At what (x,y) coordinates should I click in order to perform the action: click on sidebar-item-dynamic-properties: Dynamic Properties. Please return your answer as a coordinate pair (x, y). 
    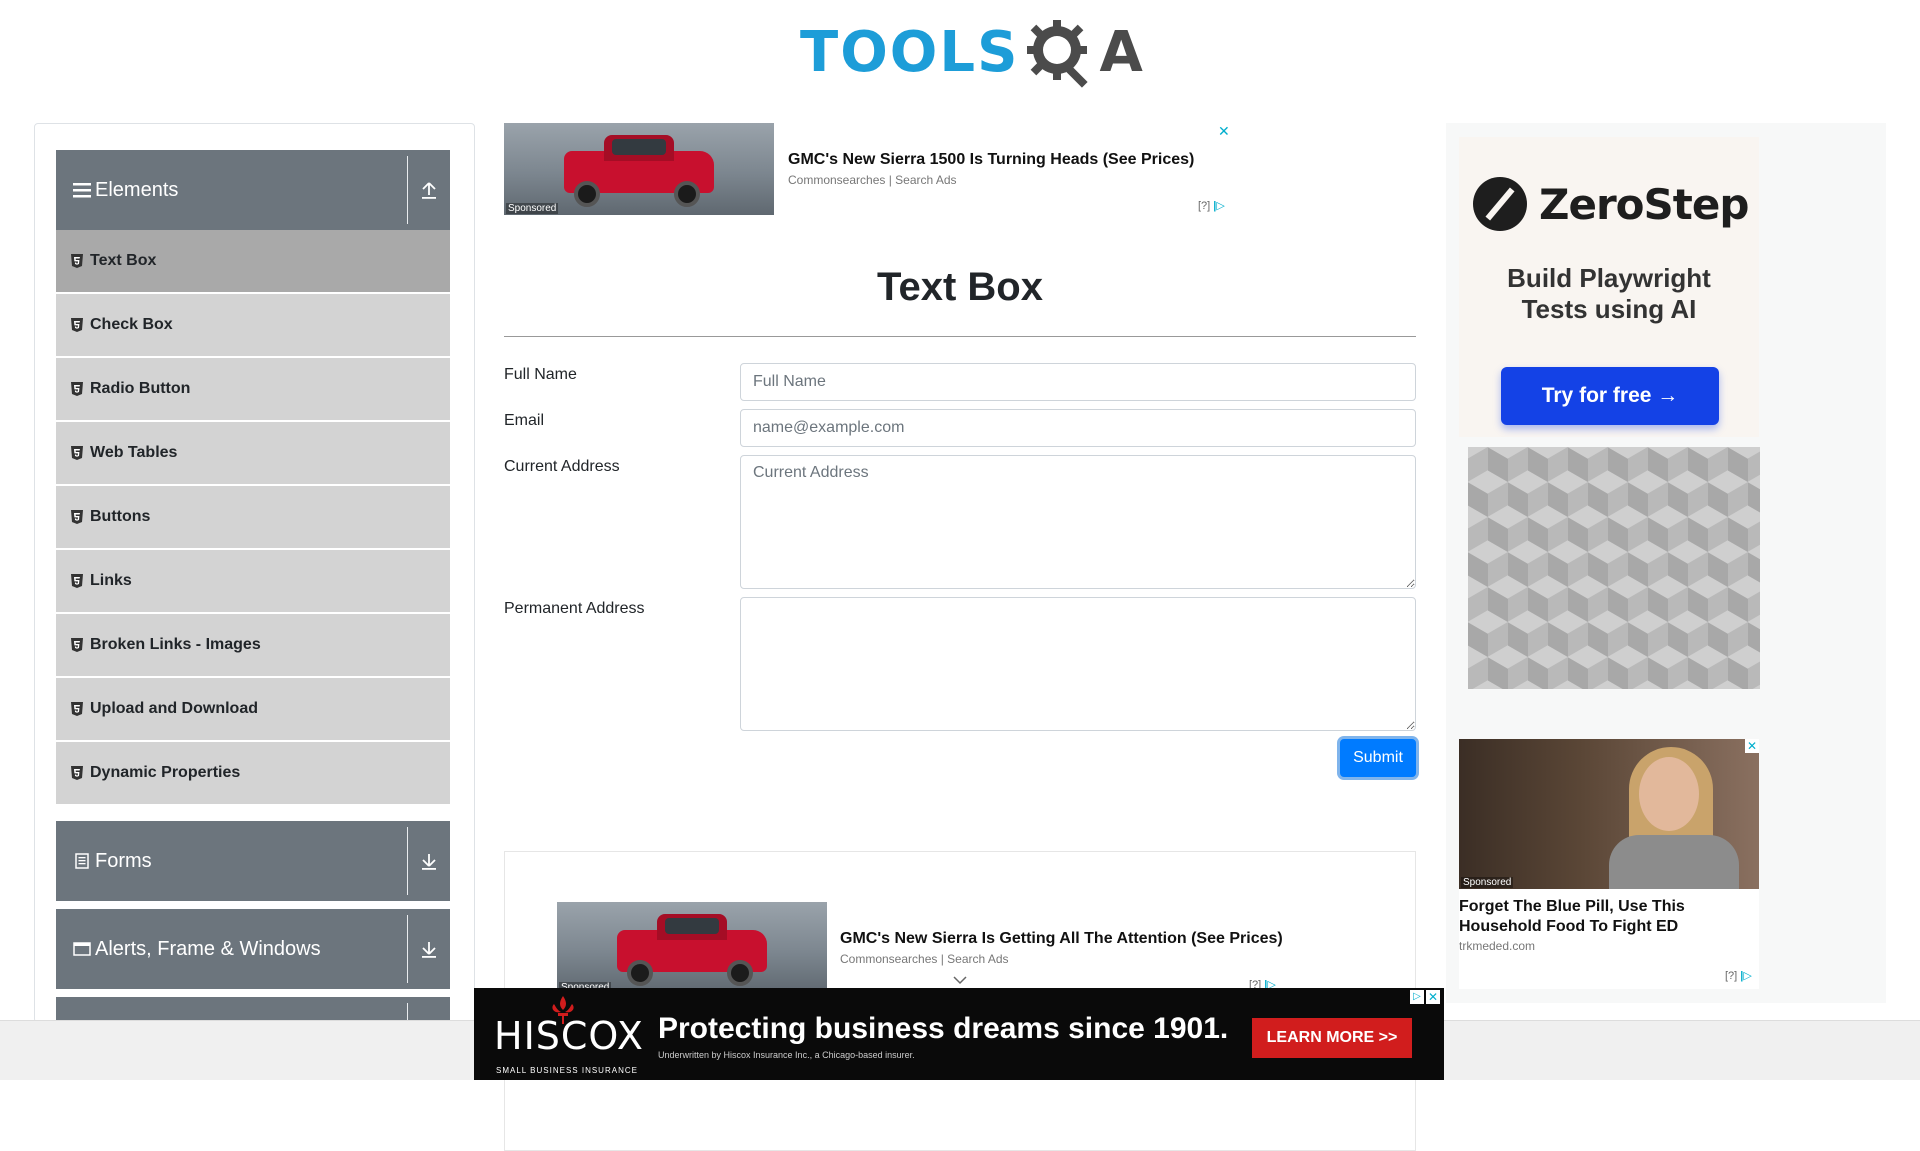
    Looking at the image, I should click on (253, 773).